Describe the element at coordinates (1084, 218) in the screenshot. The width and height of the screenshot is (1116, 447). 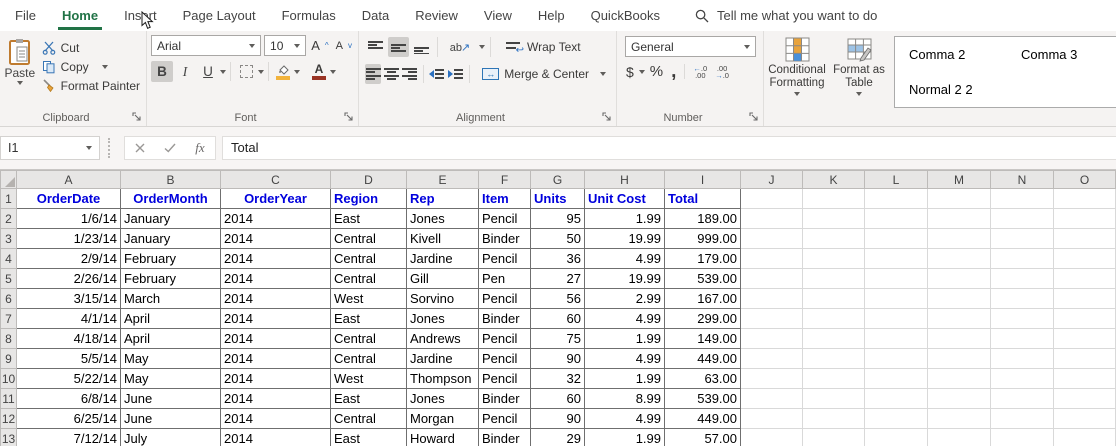
I see `cell-O2` at that location.